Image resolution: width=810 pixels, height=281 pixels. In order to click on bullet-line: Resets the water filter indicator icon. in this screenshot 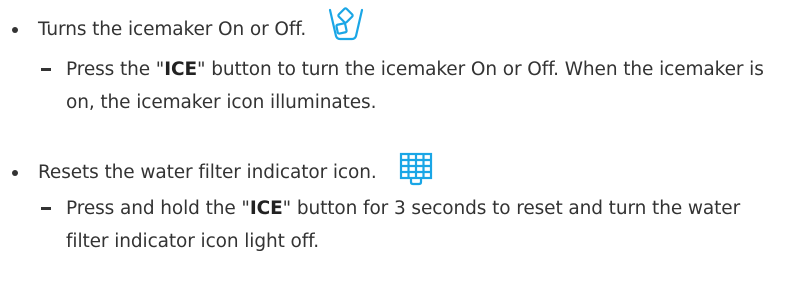, I will do `click(222, 172)`.